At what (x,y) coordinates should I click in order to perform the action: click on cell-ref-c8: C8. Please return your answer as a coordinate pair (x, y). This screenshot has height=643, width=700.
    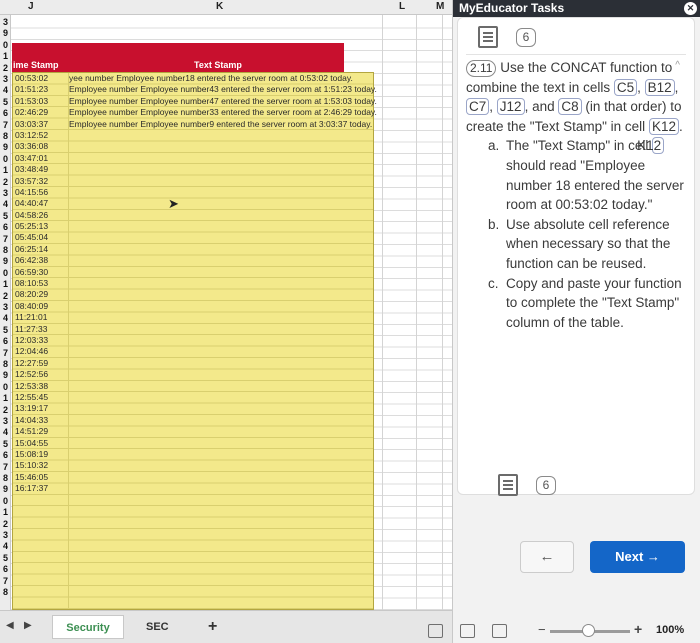
    Looking at the image, I should click on (570, 107).